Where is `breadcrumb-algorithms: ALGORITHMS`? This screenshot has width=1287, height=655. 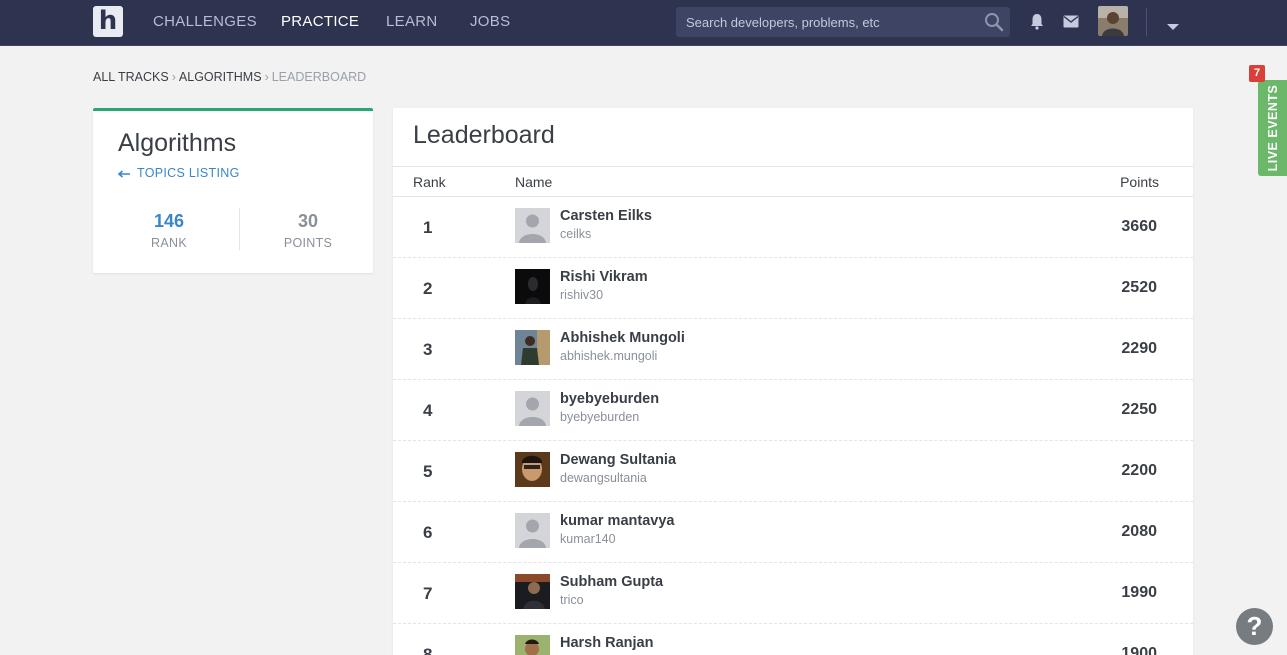
breadcrumb-algorithms: ALGORITHMS is located at coordinates (220, 77).